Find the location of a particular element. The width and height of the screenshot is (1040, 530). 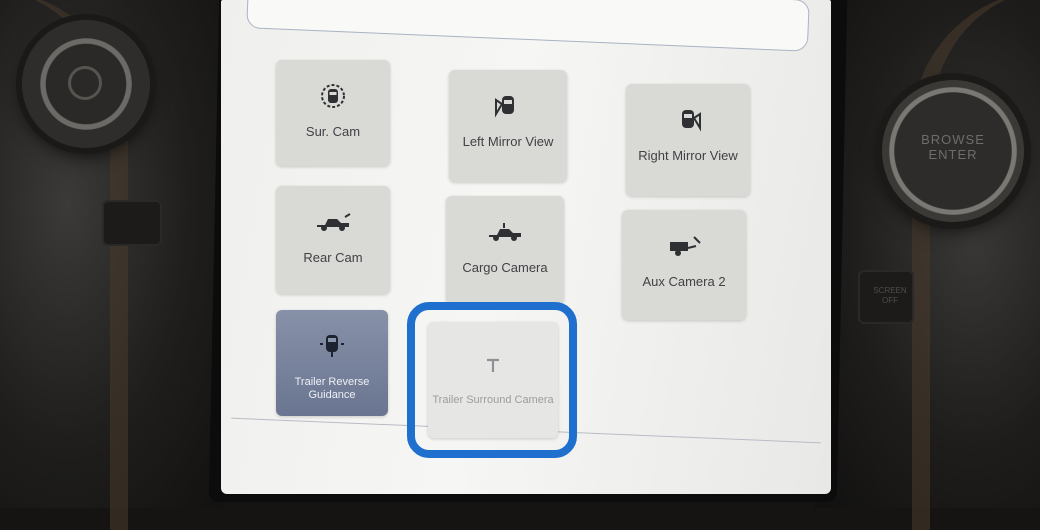

left-side-button is located at coordinates (132, 223).